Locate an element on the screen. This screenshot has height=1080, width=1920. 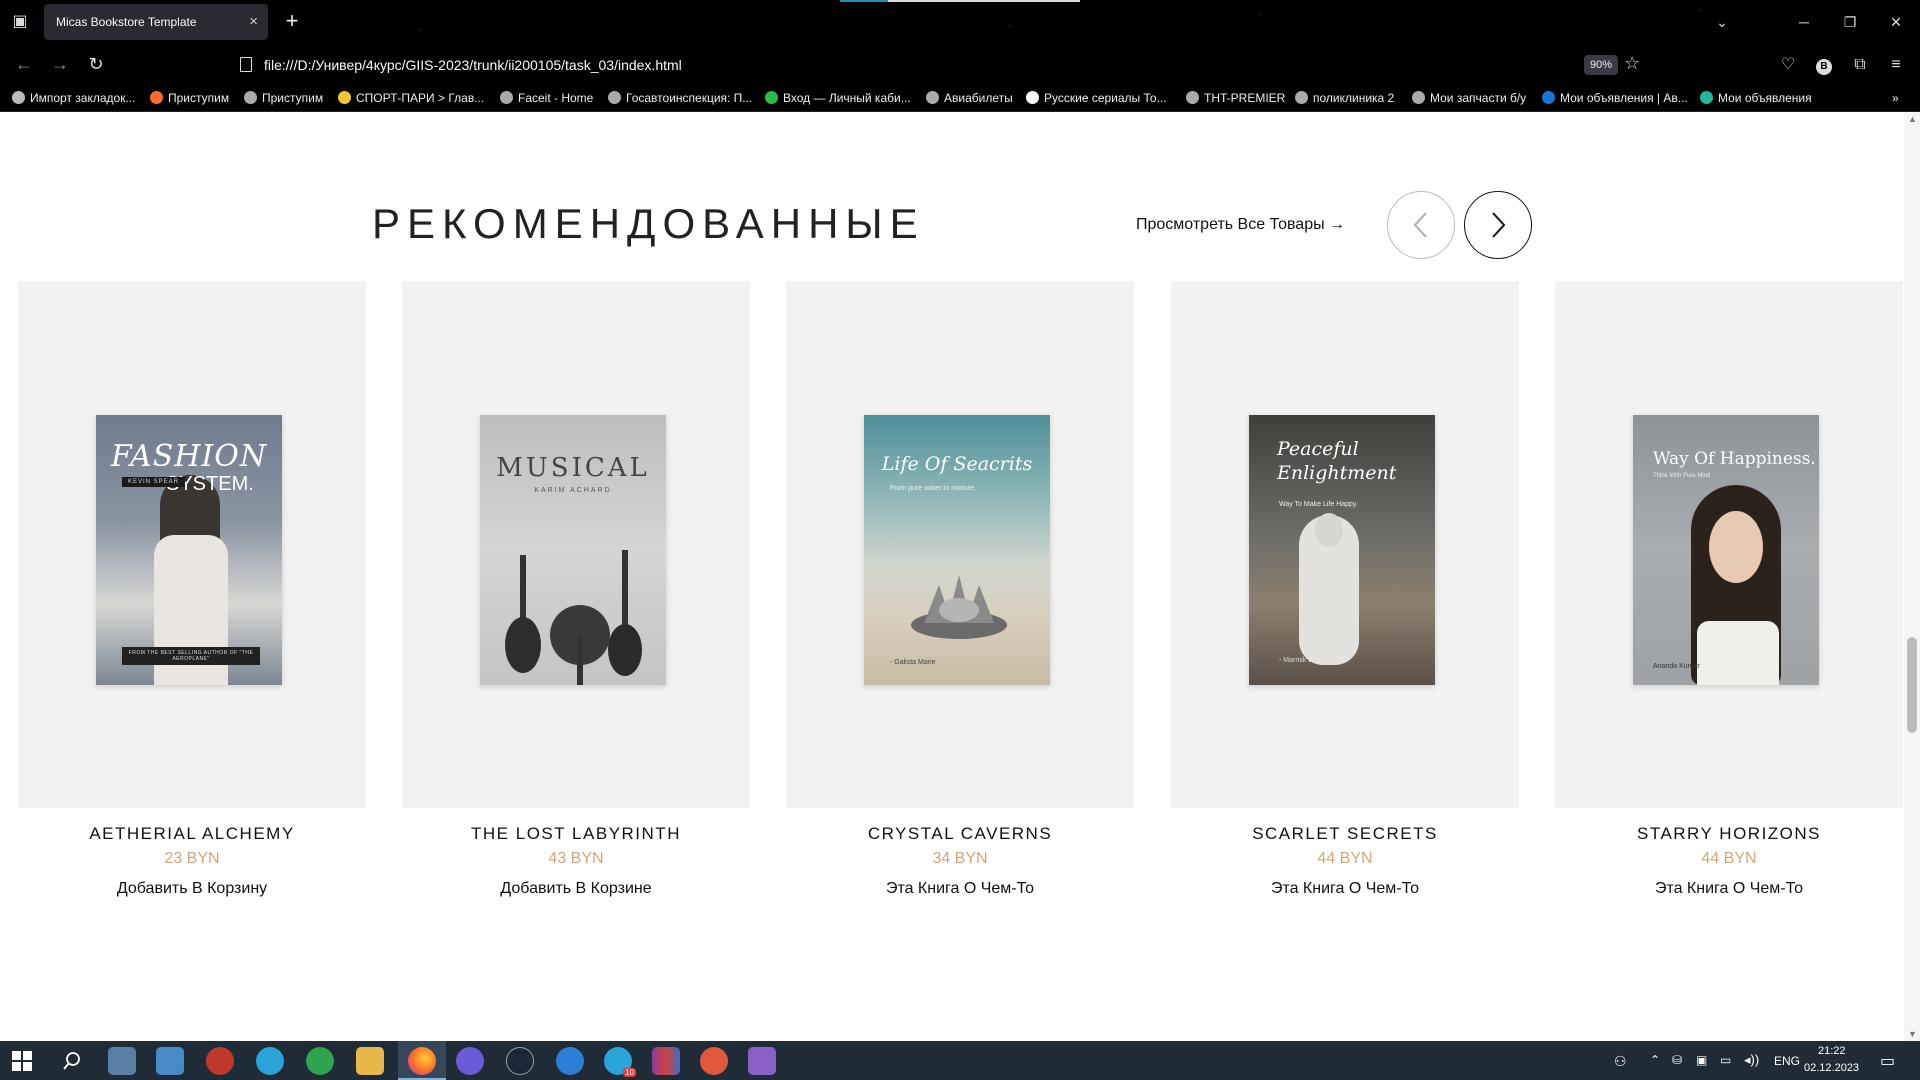
app-icon-blue is located at coordinates (570, 1061).